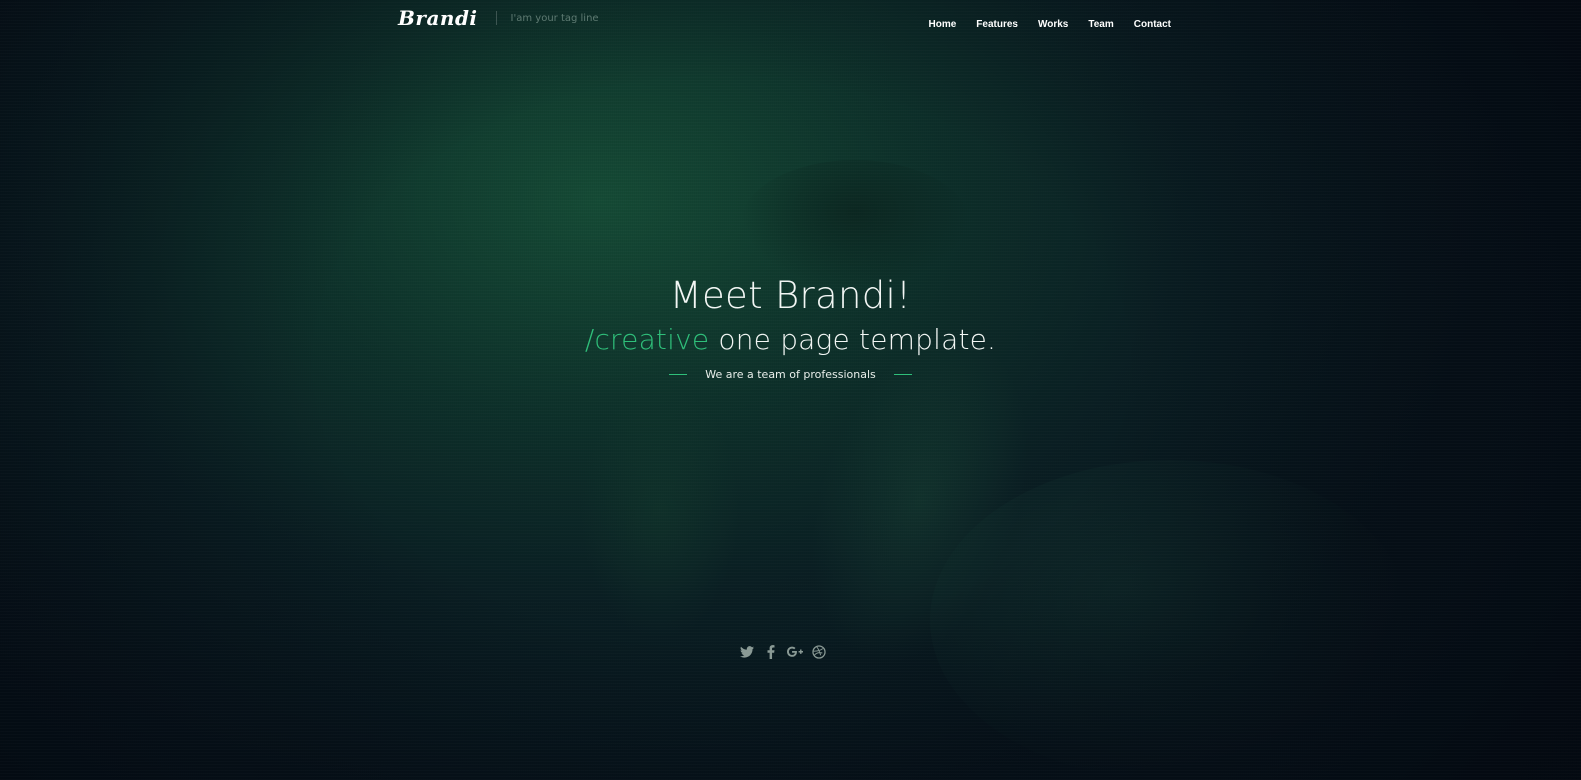 Image resolution: width=1581 pixels, height=780 pixels. I want to click on hero-lead: We are a team of professionals, so click(790, 374).